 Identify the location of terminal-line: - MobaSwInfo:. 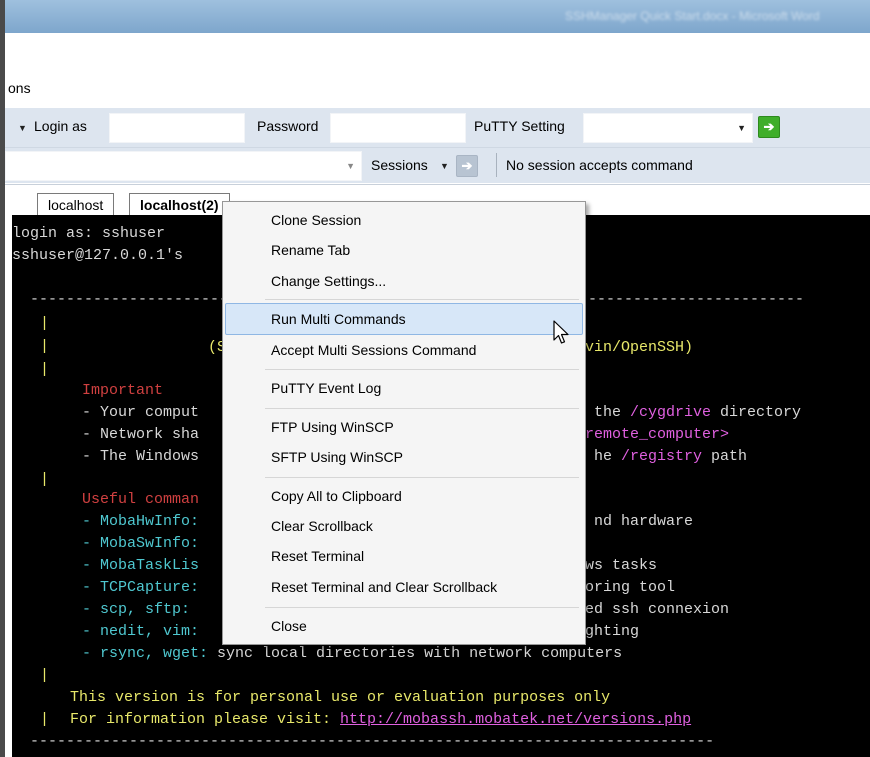
(141, 543).